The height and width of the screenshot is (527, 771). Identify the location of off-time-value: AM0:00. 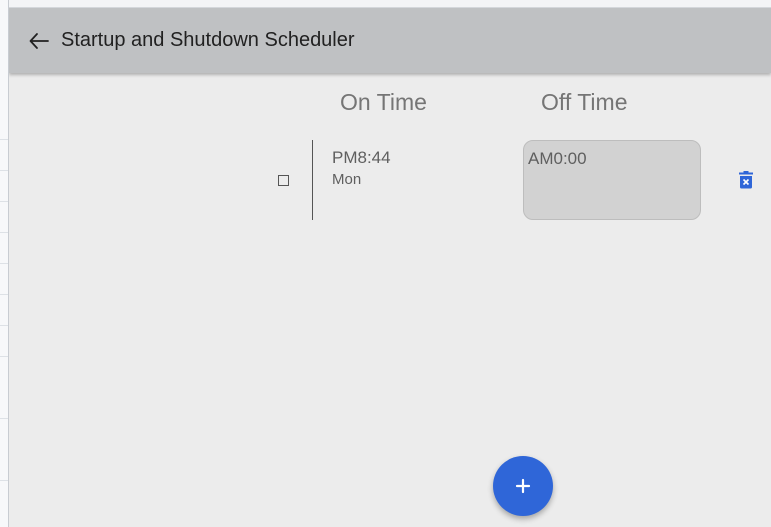
(557, 158).